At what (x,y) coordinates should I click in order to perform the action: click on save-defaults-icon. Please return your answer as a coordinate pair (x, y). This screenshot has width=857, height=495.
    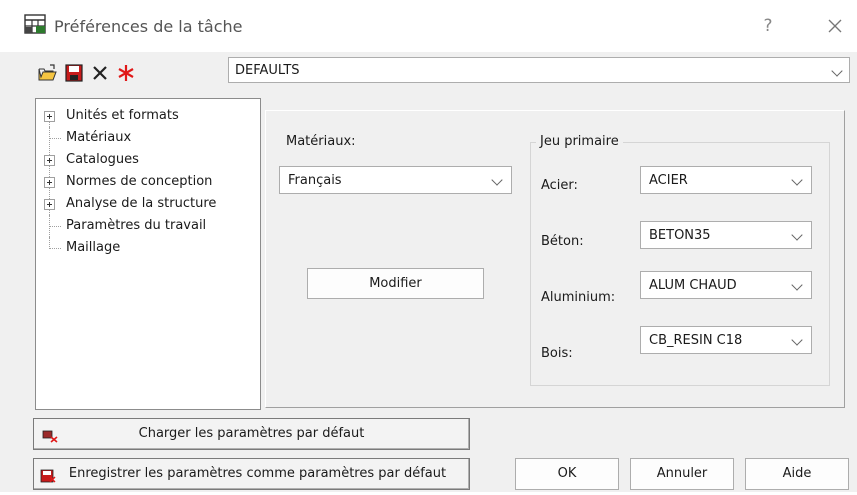
    Looking at the image, I should click on (48, 474).